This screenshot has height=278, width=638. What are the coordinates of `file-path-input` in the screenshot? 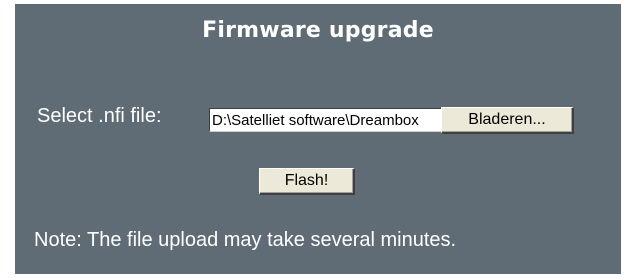 It's located at (325, 120).